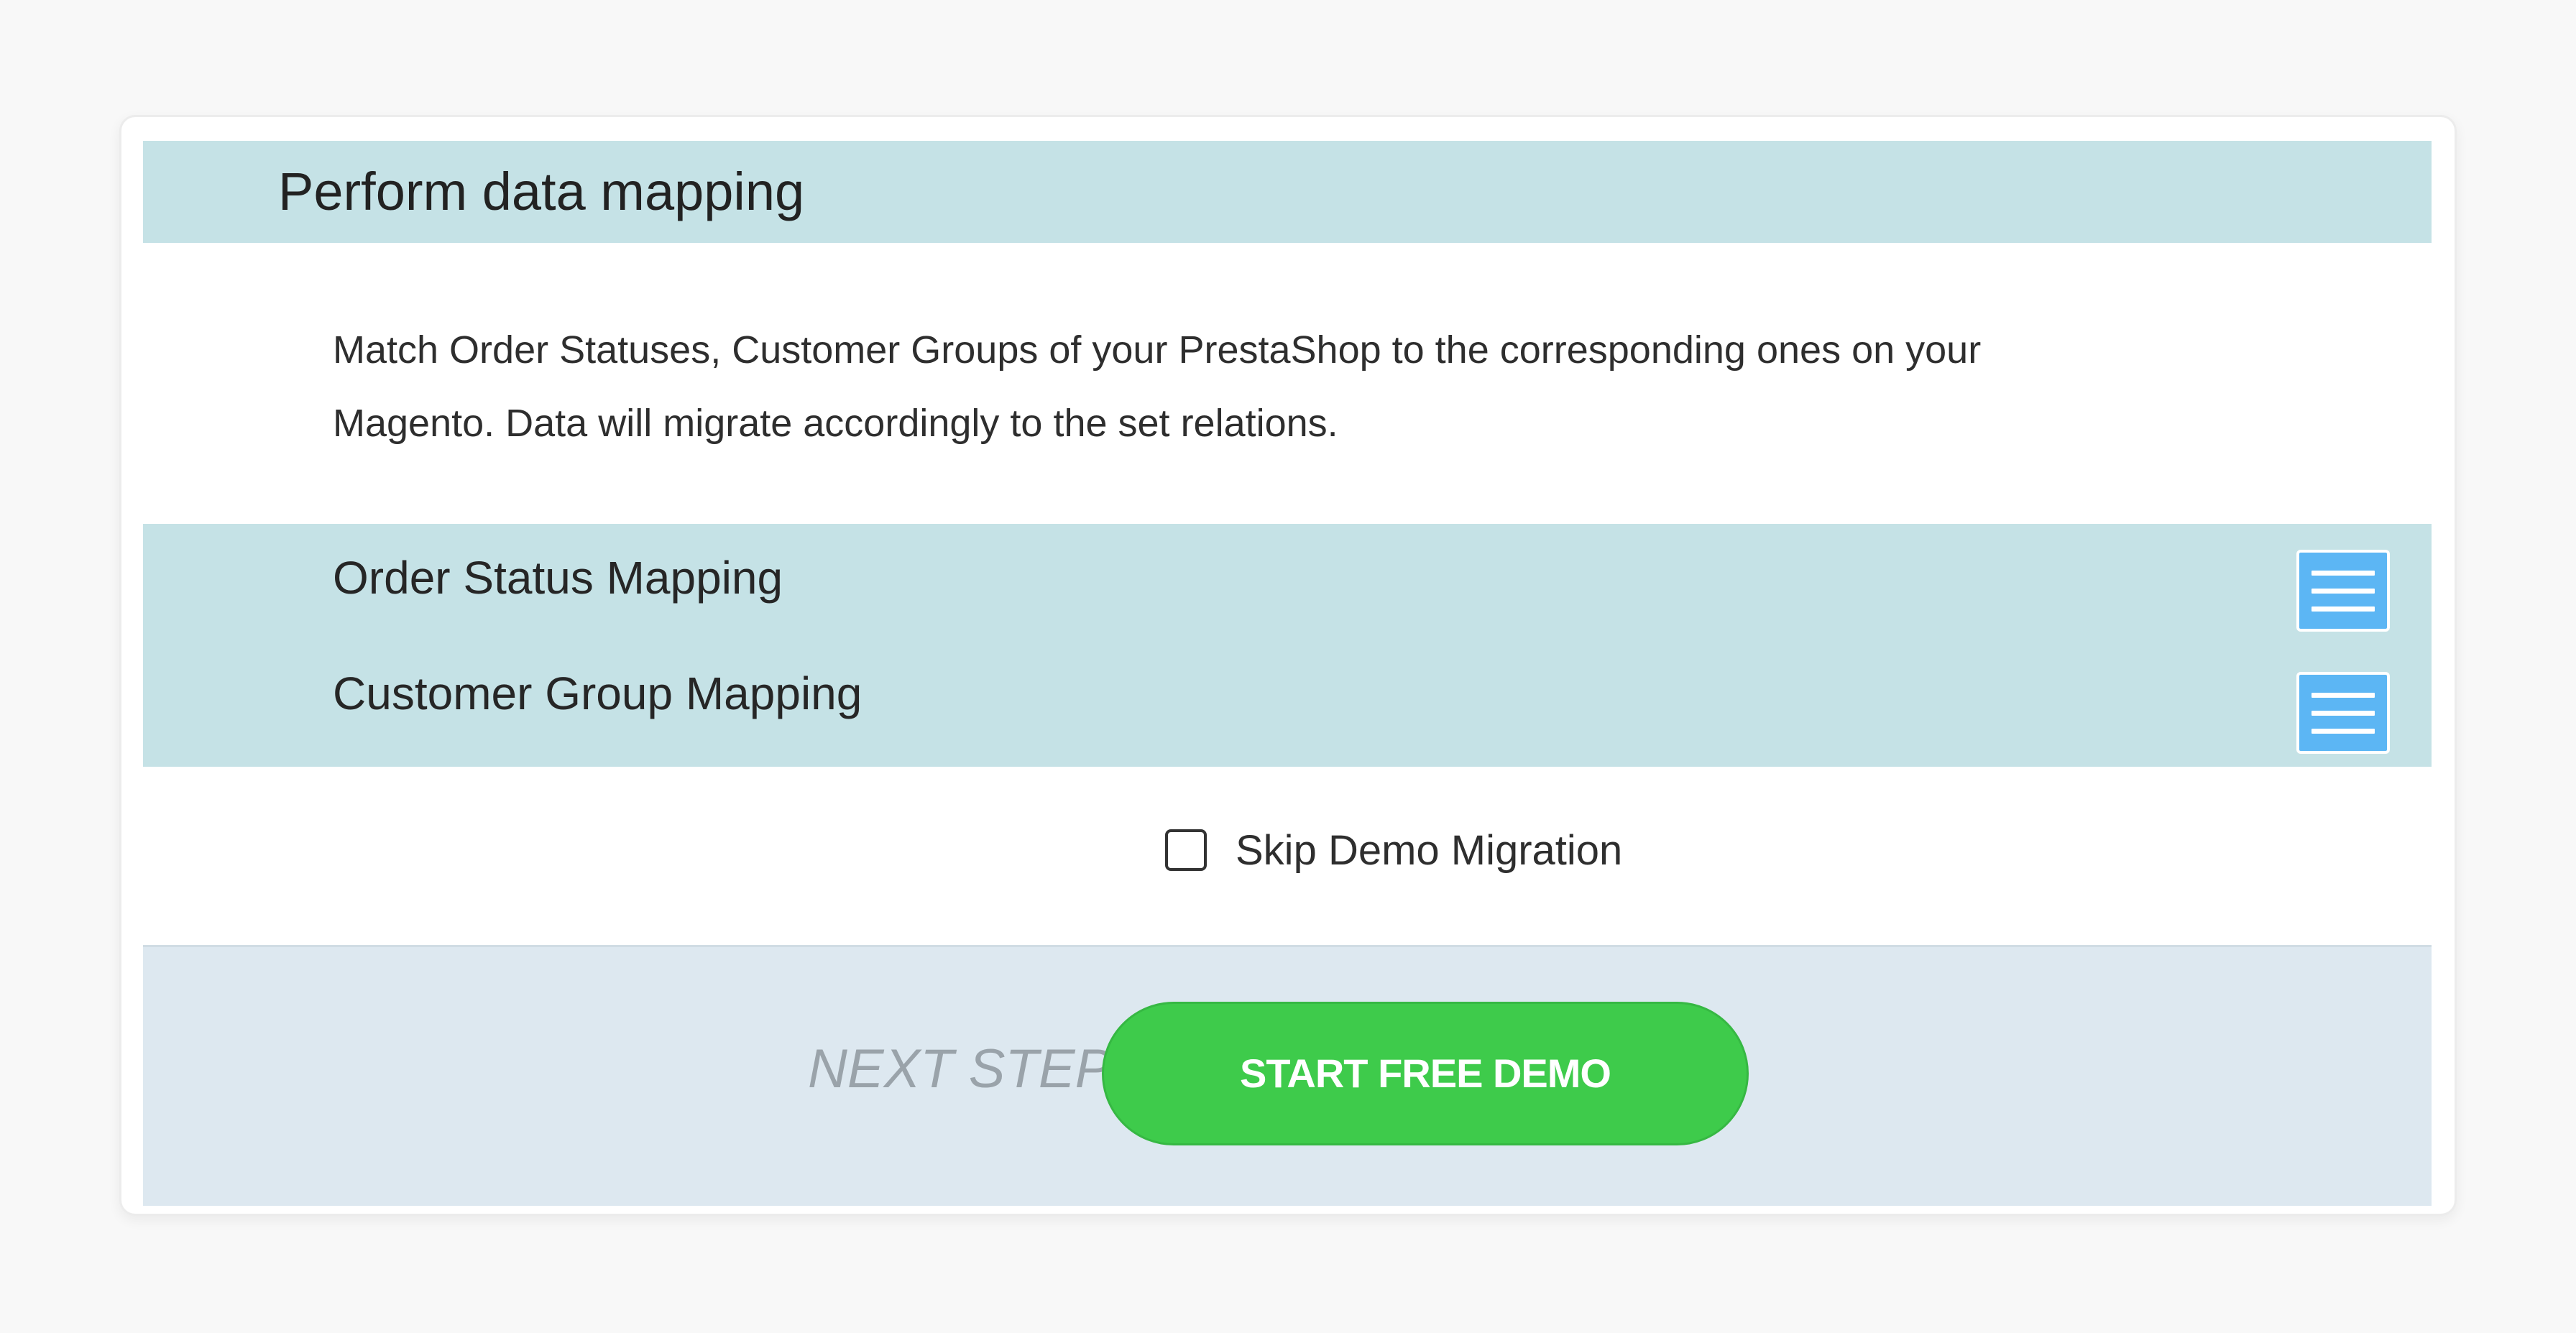 The width and height of the screenshot is (2576, 1333). What do you see at coordinates (1425, 1074) in the screenshot?
I see `start-free-demo-button: START FREE DEMO` at bounding box center [1425, 1074].